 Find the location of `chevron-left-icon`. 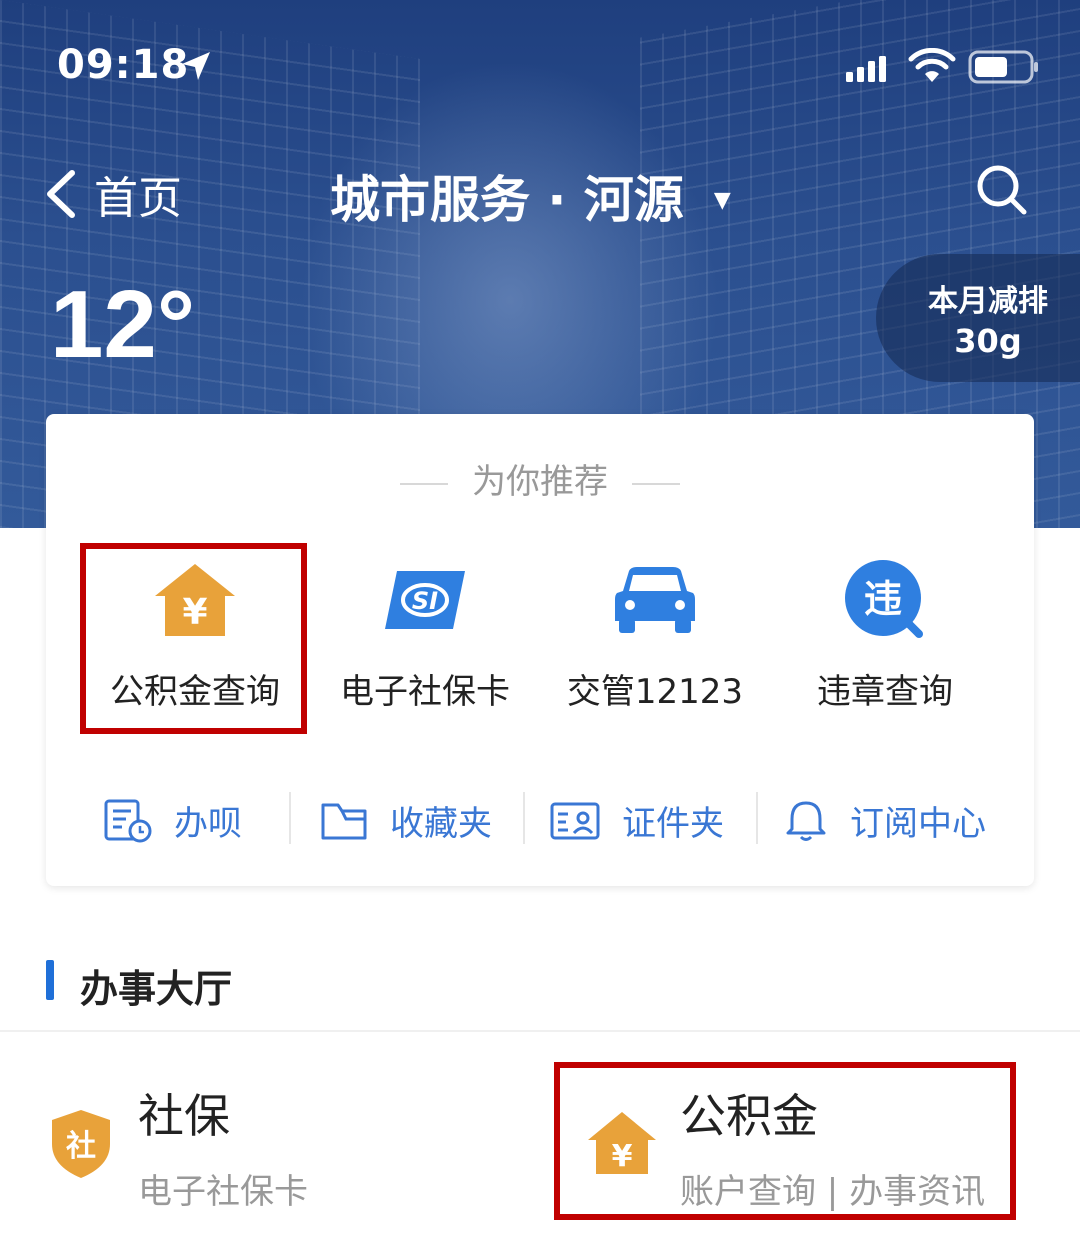

chevron-left-icon is located at coordinates (61, 194).